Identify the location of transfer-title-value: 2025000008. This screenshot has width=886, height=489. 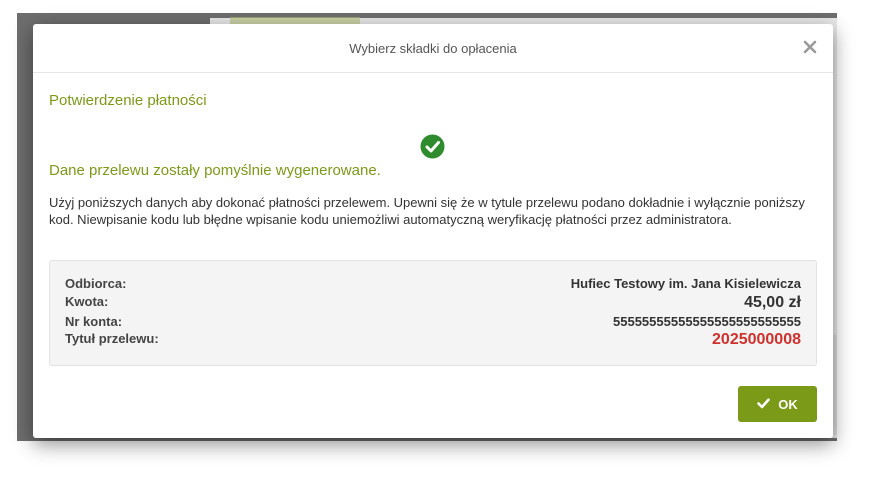
(756, 339).